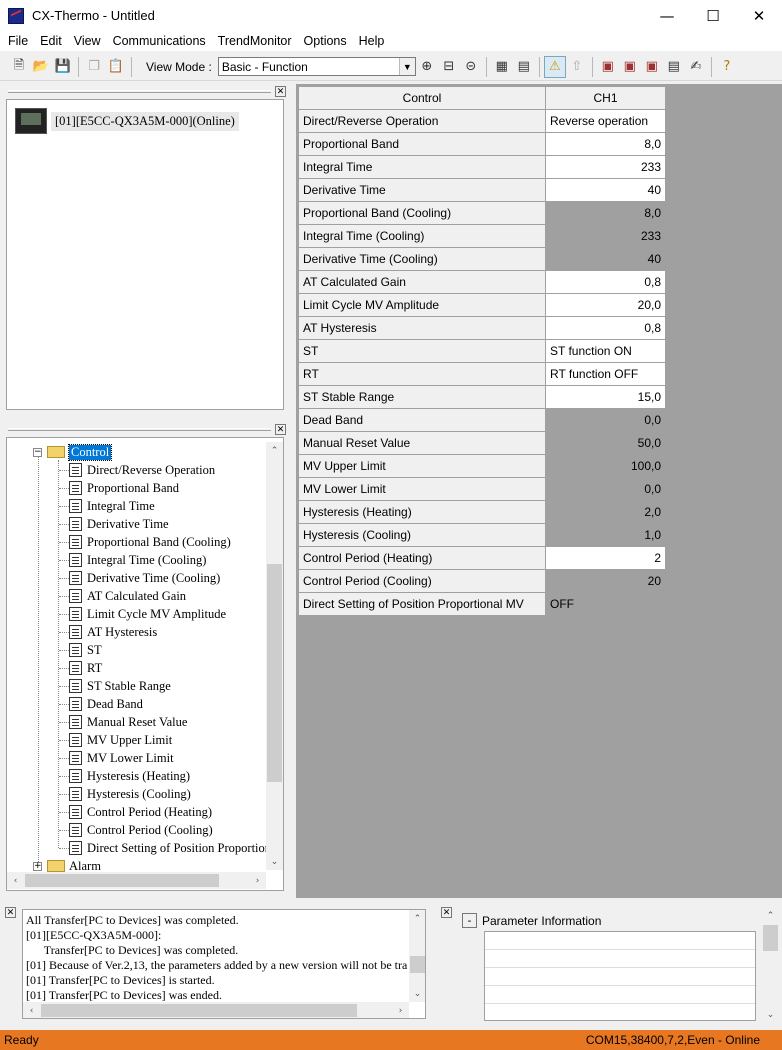 This screenshot has width=782, height=1050. What do you see at coordinates (667, 15) in the screenshot?
I see `minimize-button: —` at bounding box center [667, 15].